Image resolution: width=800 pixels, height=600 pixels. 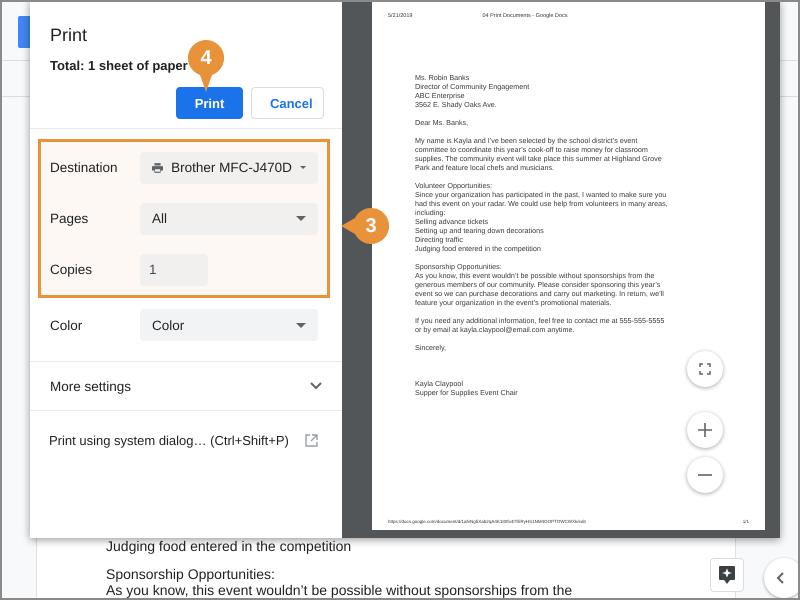 I want to click on setting-label: Color, so click(x=67, y=325).